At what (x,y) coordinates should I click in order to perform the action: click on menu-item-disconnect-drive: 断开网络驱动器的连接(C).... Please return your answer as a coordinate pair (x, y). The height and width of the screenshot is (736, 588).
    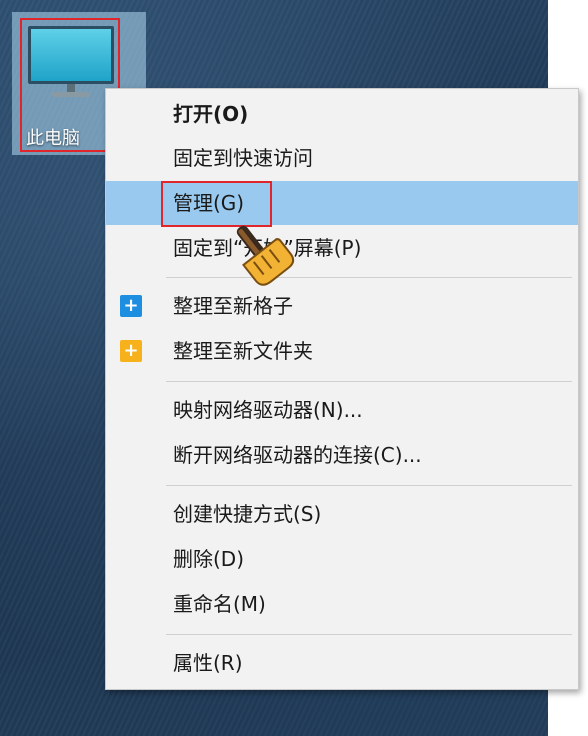
    Looking at the image, I should click on (342, 455).